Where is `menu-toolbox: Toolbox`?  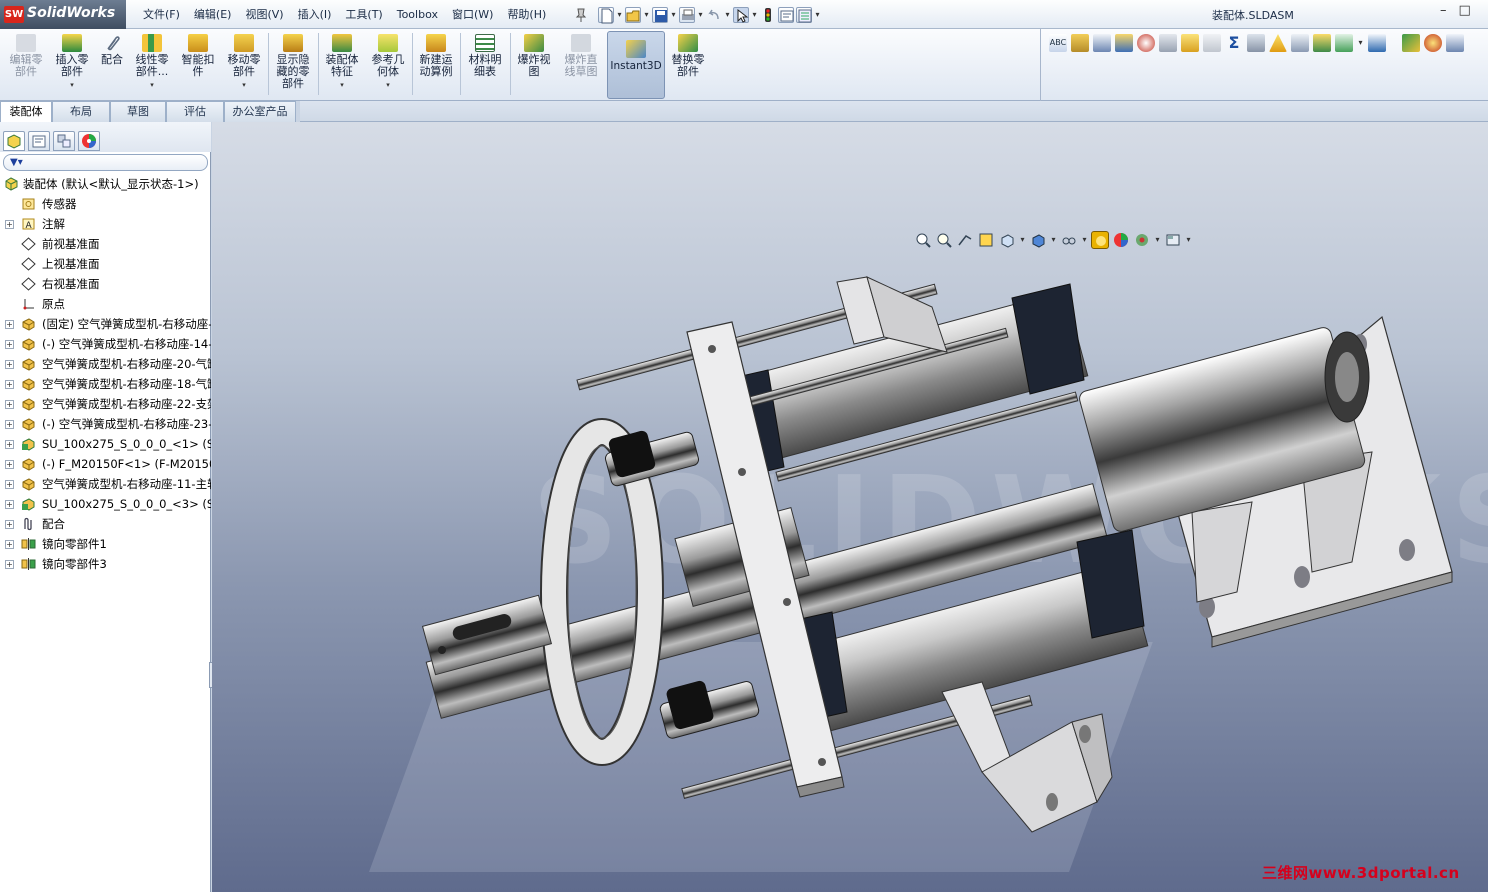 menu-toolbox: Toolbox is located at coordinates (417, 14).